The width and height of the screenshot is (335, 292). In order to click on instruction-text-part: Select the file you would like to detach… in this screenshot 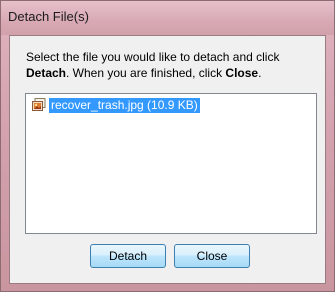, I will do `click(153, 57)`.